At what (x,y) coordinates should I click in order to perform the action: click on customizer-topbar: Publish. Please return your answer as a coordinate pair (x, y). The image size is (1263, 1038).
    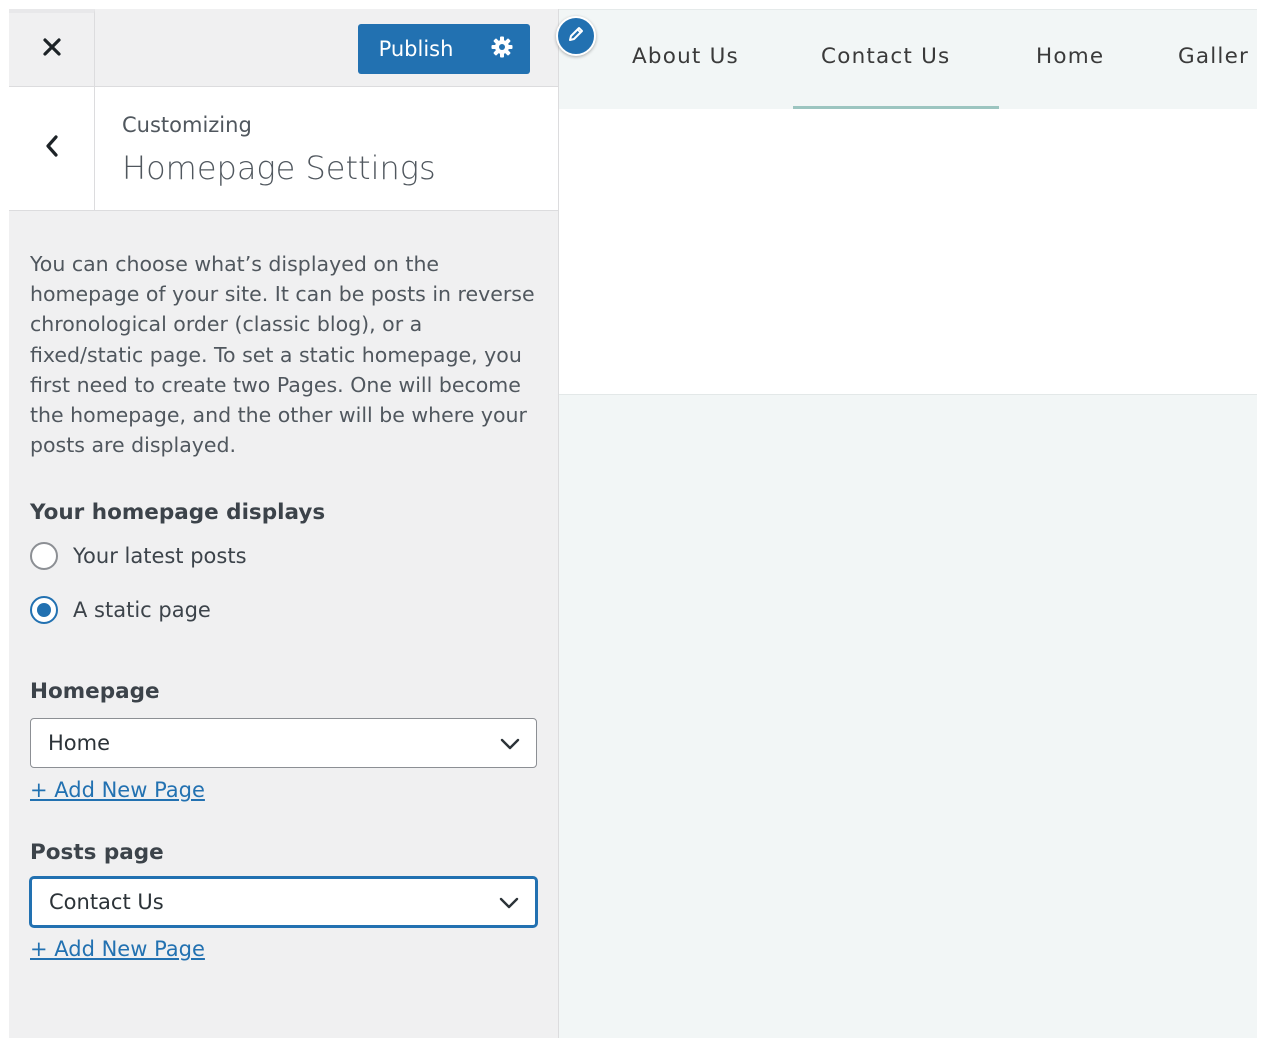
    Looking at the image, I should click on (283, 48).